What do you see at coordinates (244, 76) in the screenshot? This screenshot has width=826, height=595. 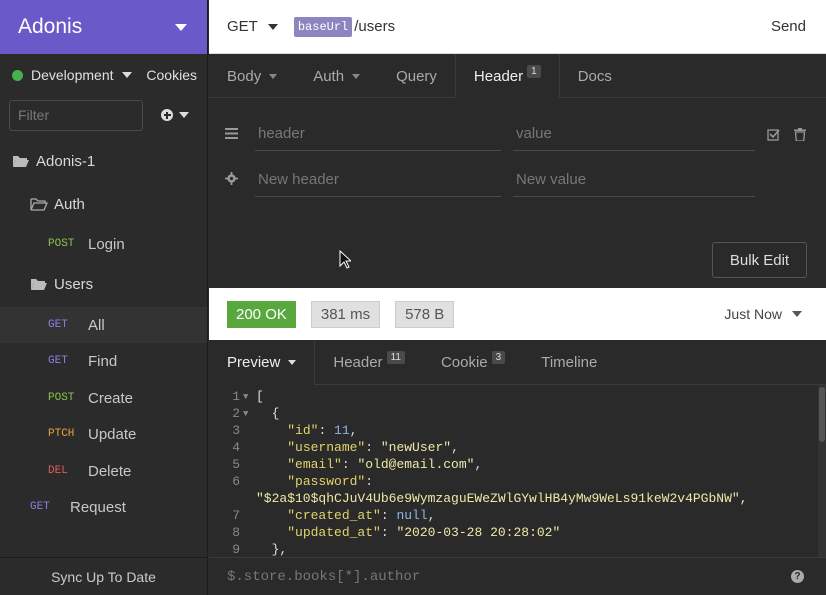 I see `tab-label: Body` at bounding box center [244, 76].